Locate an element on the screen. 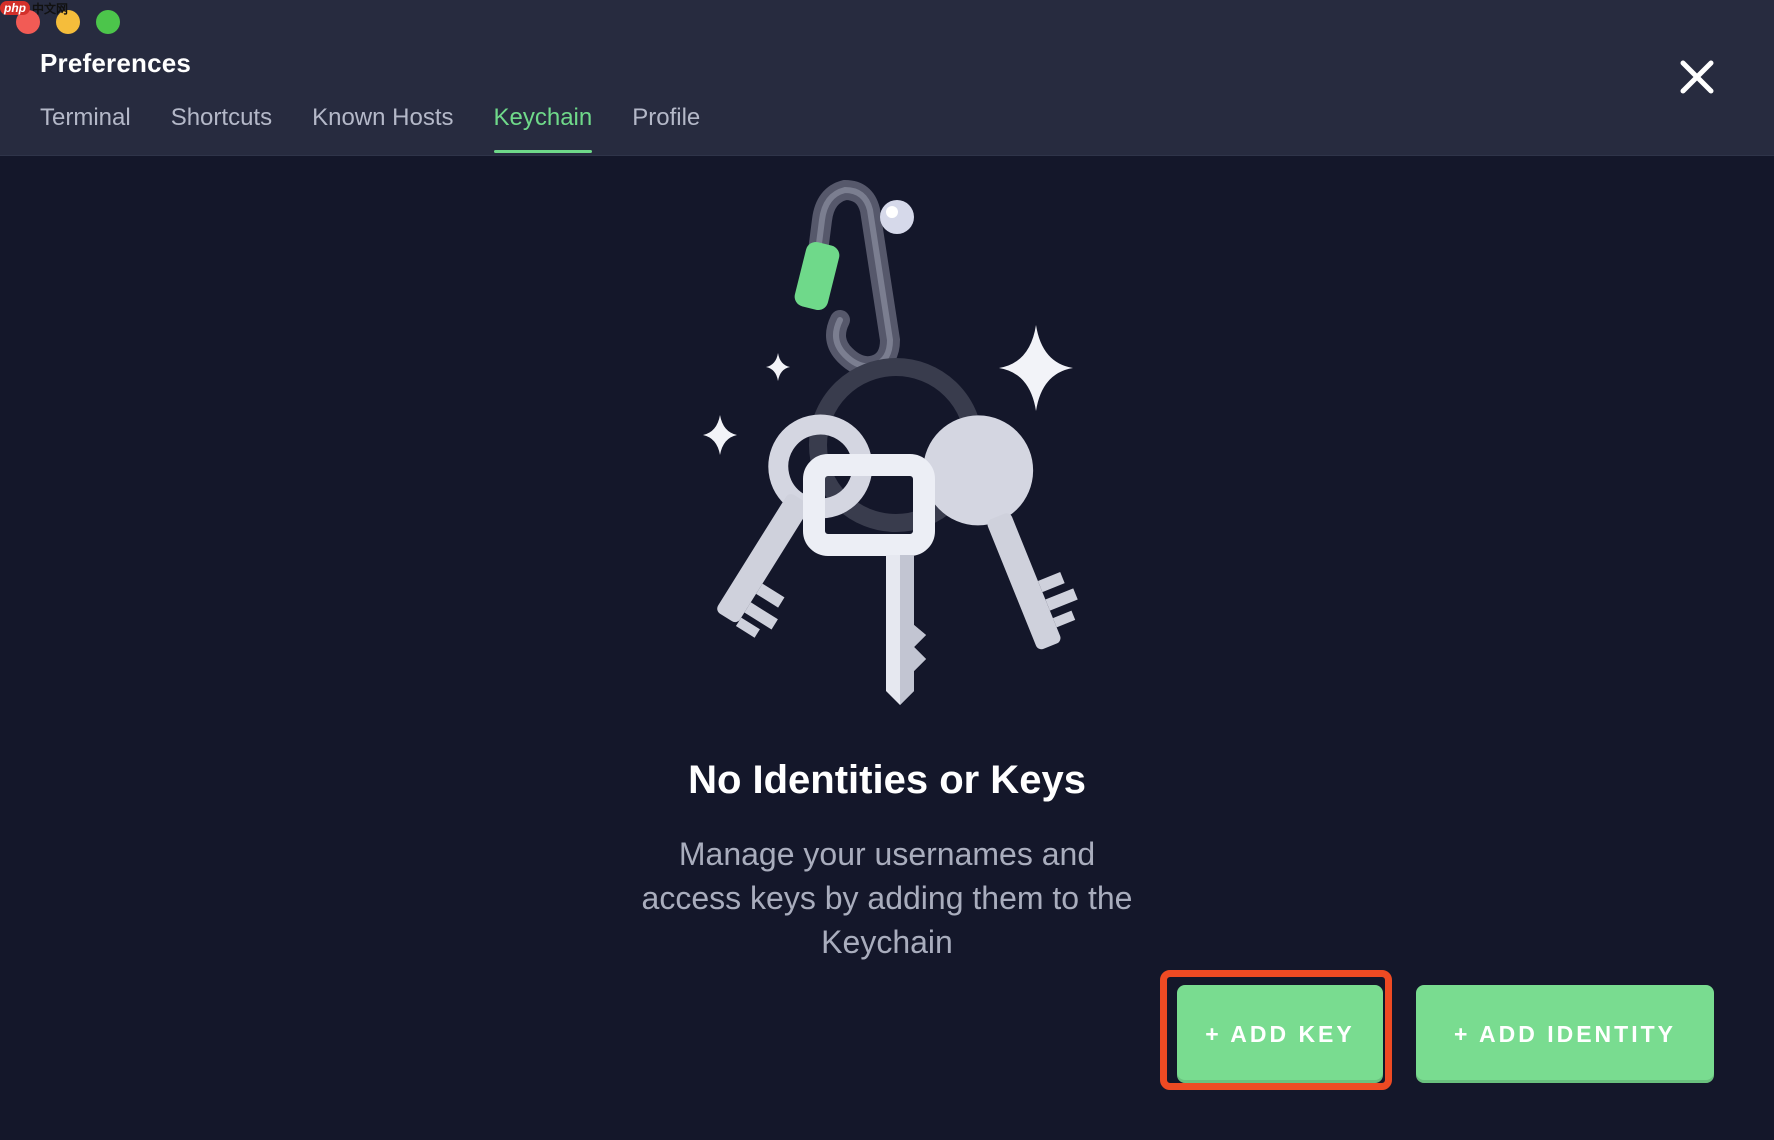 This screenshot has height=1140, width=1774. watermark-logo: php 中文网 is located at coordinates (34, 8).